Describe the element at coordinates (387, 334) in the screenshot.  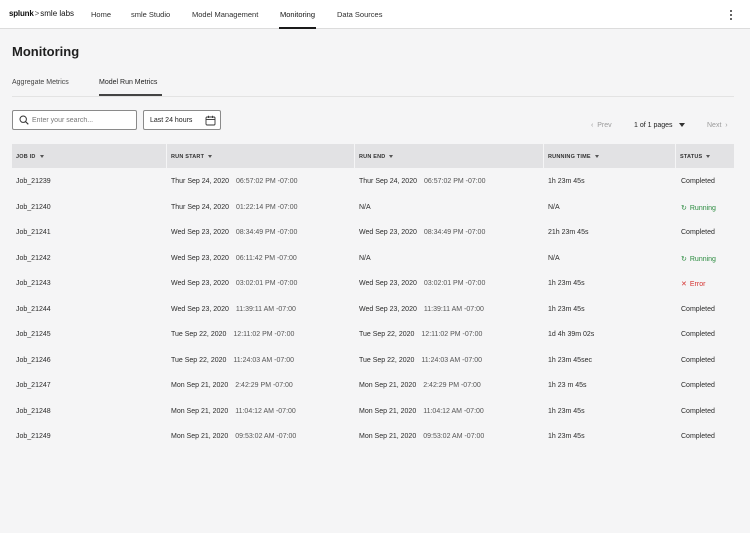
I see `run-end-date: Tue Sep 22, 2020` at that location.